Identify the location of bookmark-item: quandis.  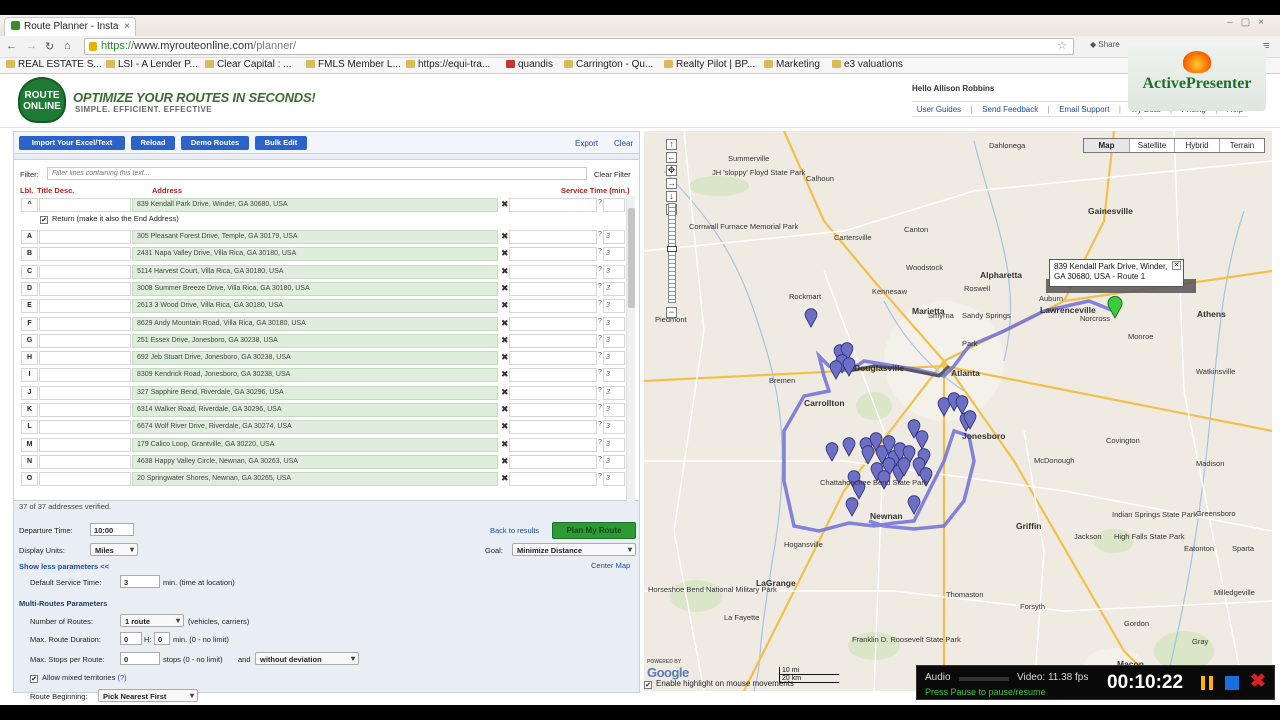
(529, 64).